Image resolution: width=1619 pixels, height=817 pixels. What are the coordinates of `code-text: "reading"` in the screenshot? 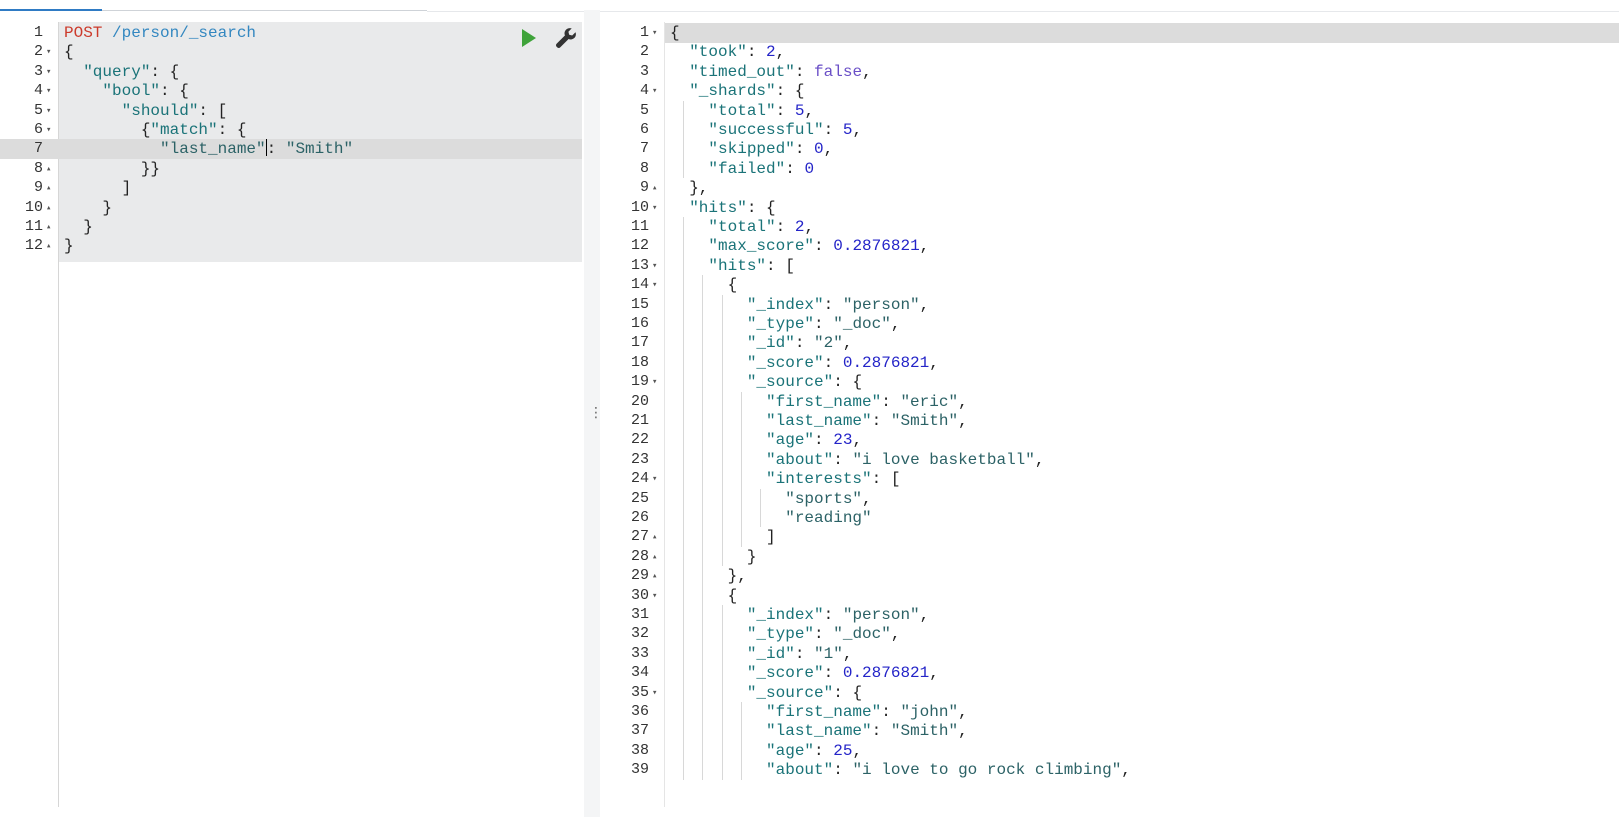 It's located at (770, 518).